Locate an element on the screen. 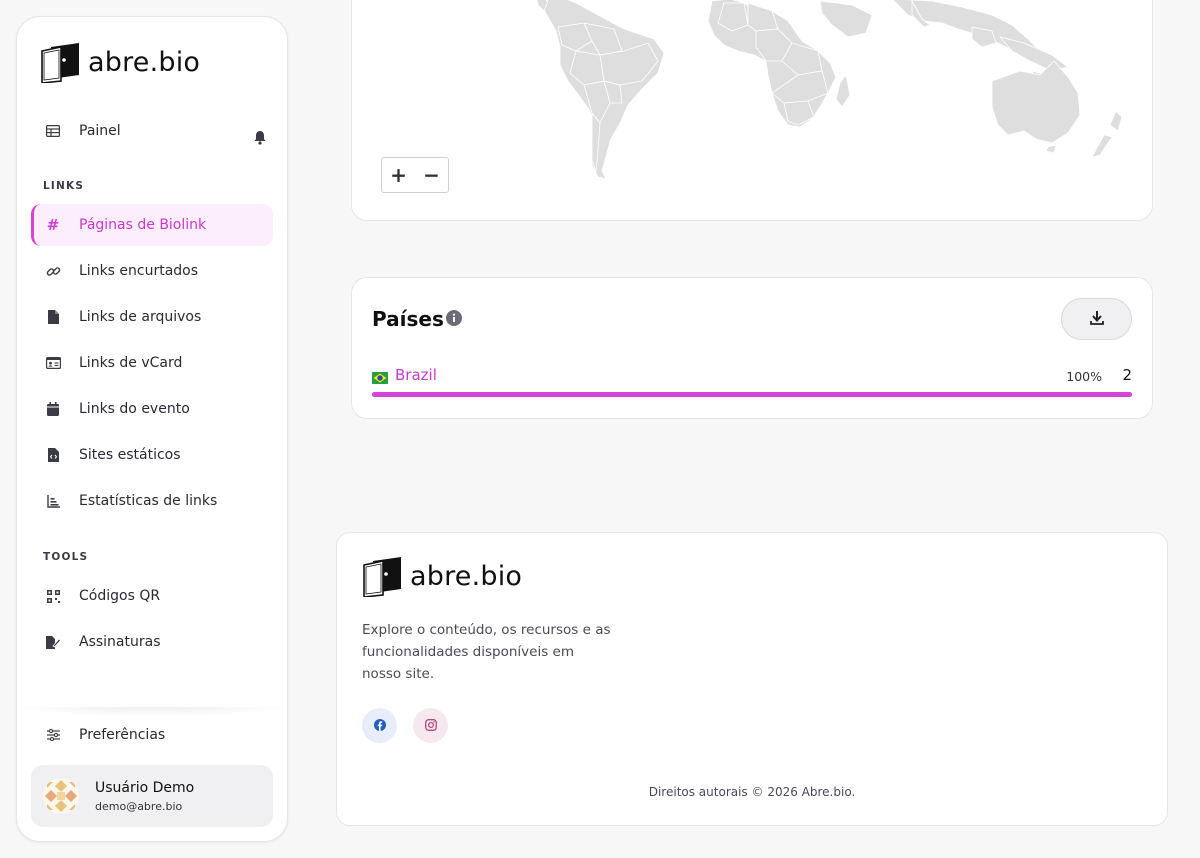 The width and height of the screenshot is (1200, 858). sidebar-item-preferences: Preferências is located at coordinates (152, 735).